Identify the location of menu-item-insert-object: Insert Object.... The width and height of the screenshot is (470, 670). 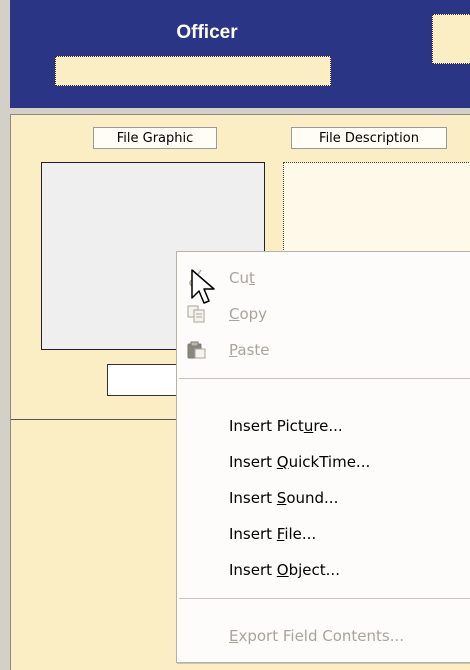
(323, 570).